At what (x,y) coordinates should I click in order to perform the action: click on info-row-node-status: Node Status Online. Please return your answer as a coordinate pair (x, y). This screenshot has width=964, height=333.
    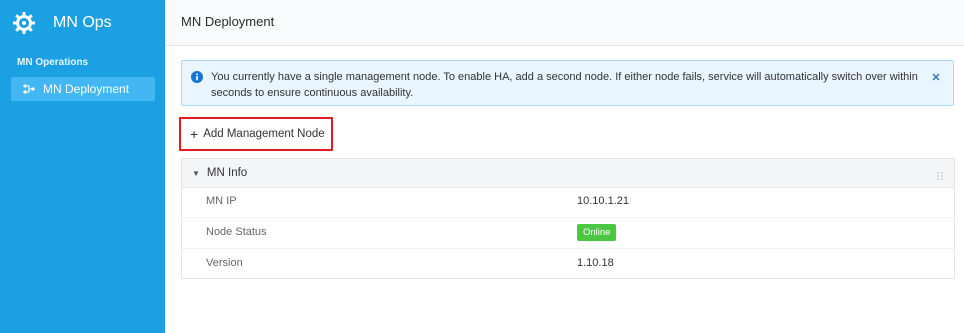
    Looking at the image, I should click on (568, 233).